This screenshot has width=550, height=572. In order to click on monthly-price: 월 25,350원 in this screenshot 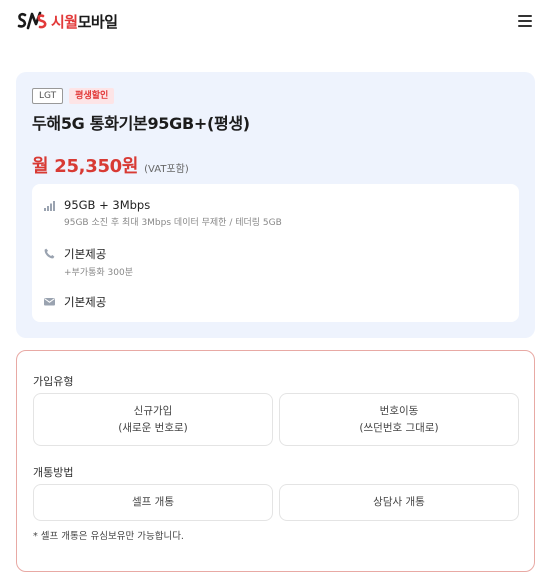, I will do `click(85, 166)`.